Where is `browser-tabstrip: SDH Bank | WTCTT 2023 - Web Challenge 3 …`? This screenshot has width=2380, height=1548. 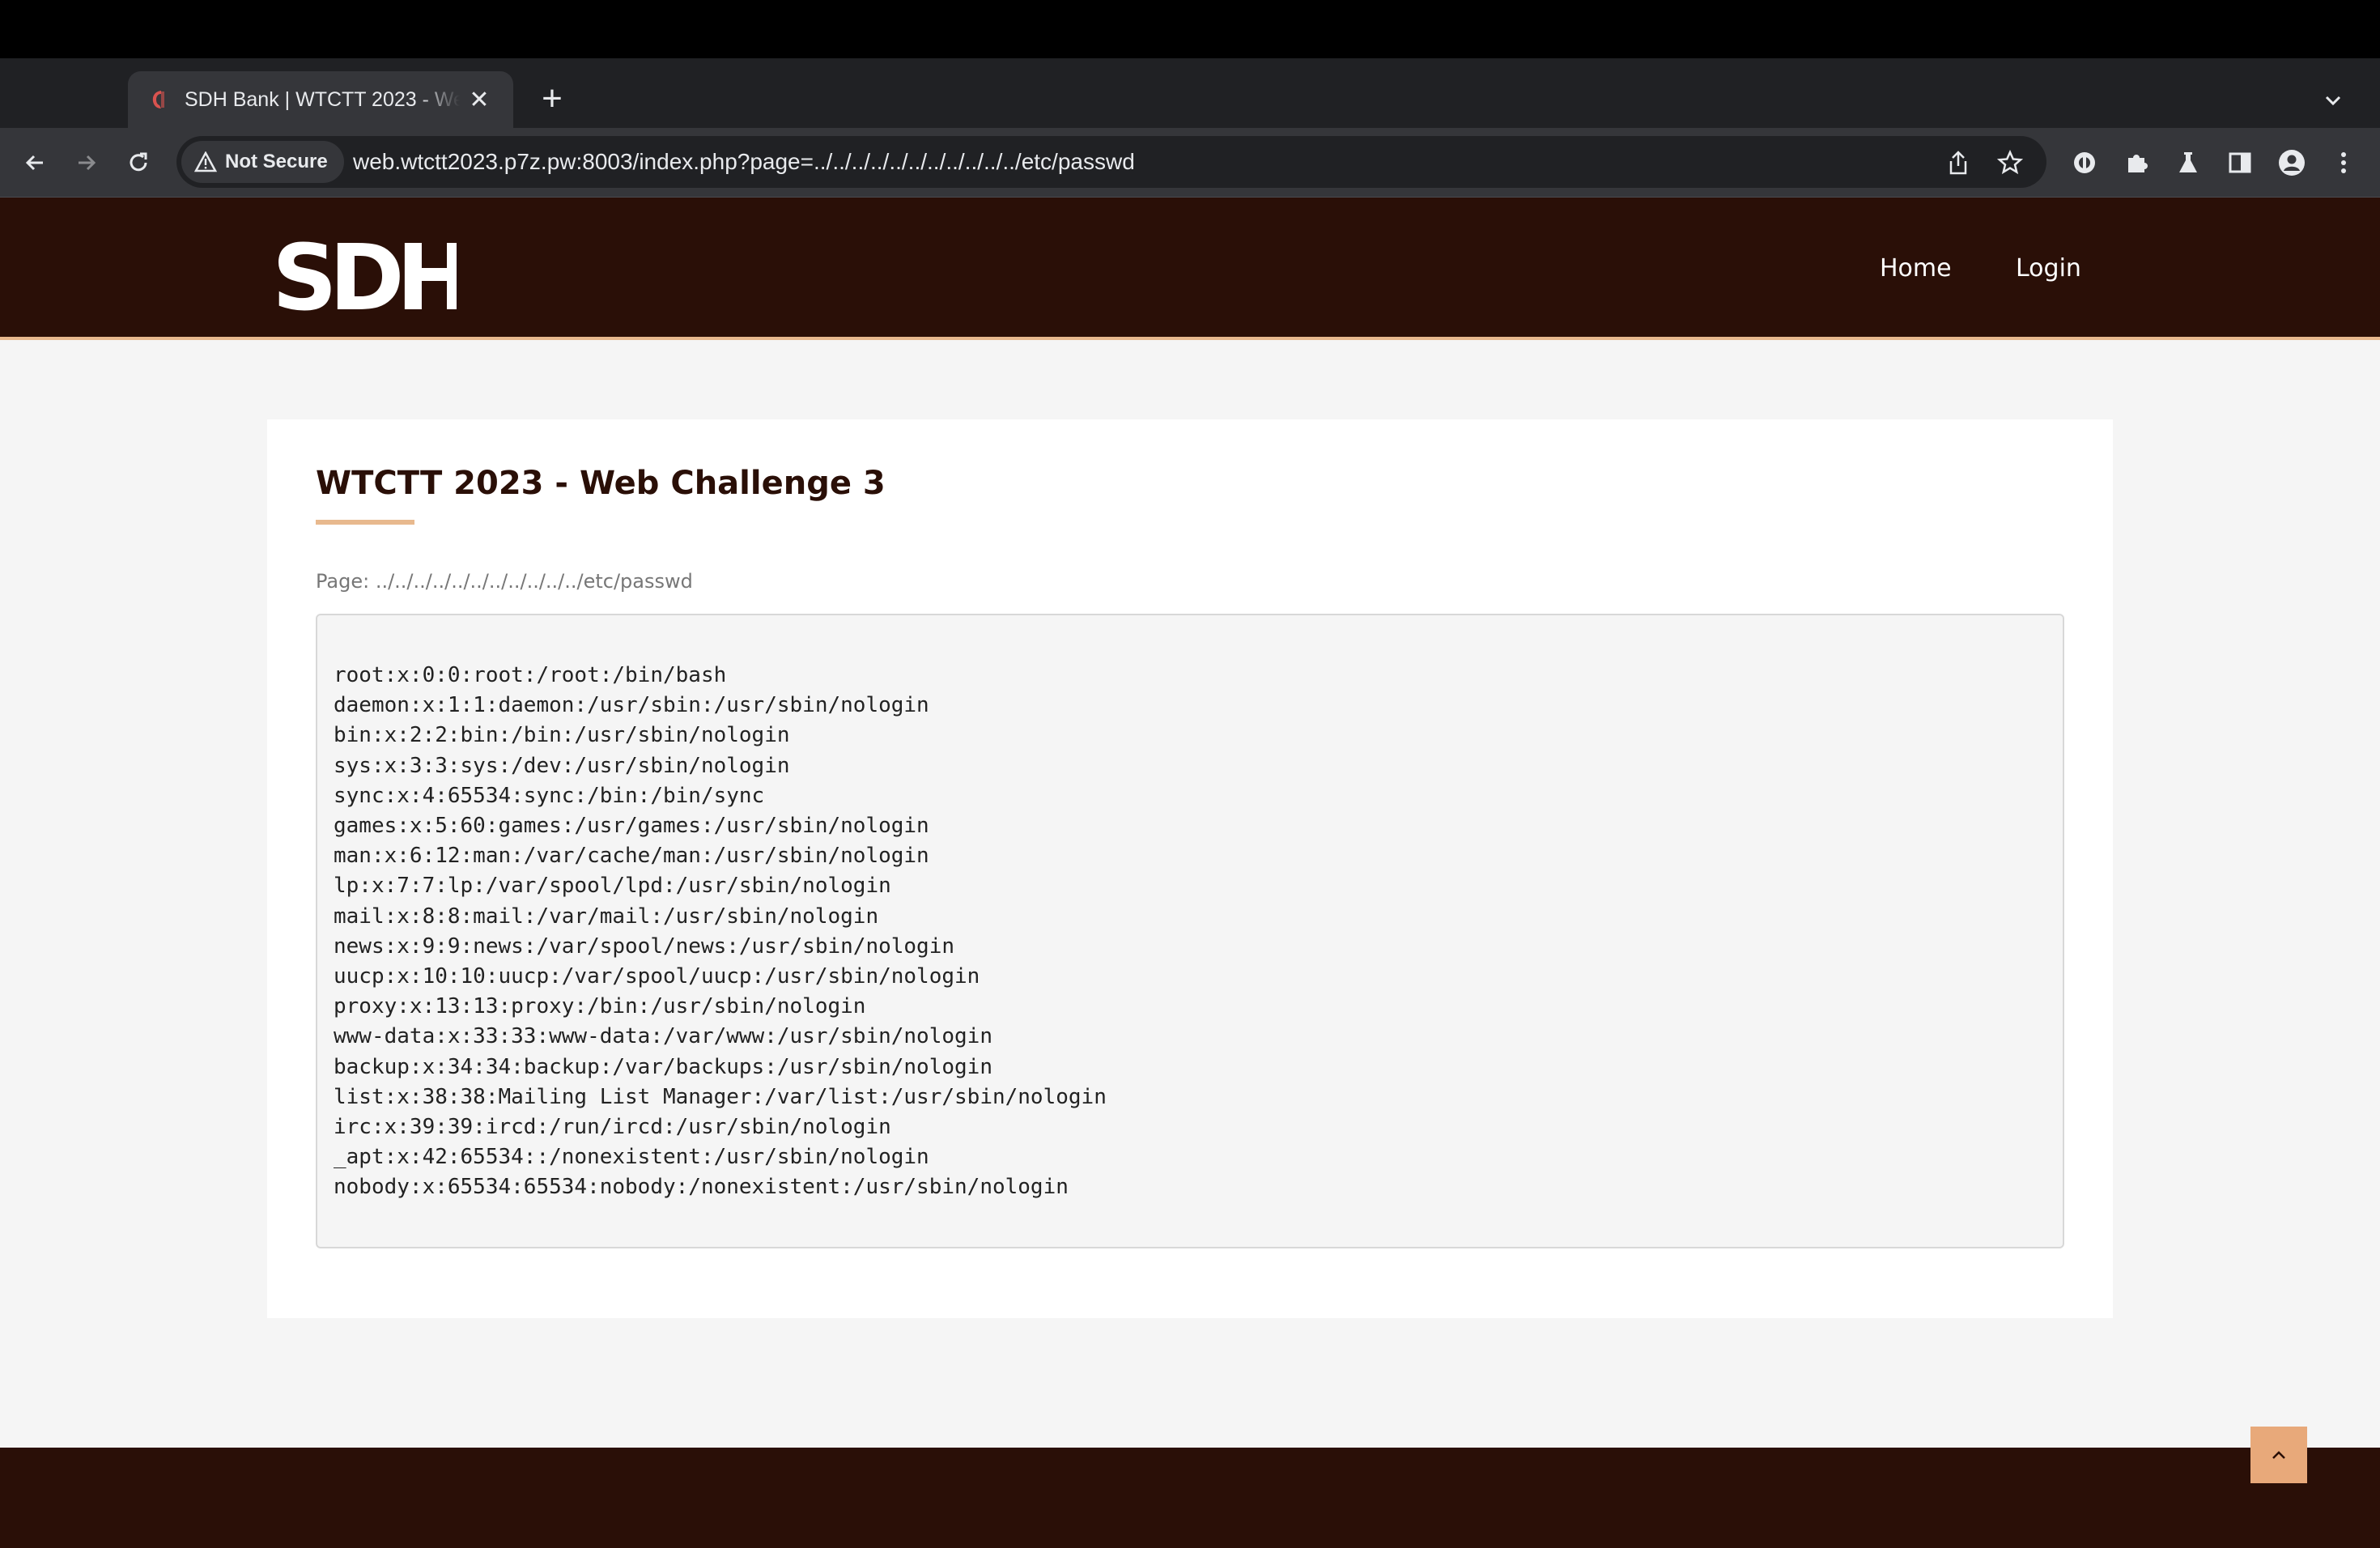 browser-tabstrip: SDH Bank | WTCTT 2023 - Web Challenge 3 … is located at coordinates (1190, 93).